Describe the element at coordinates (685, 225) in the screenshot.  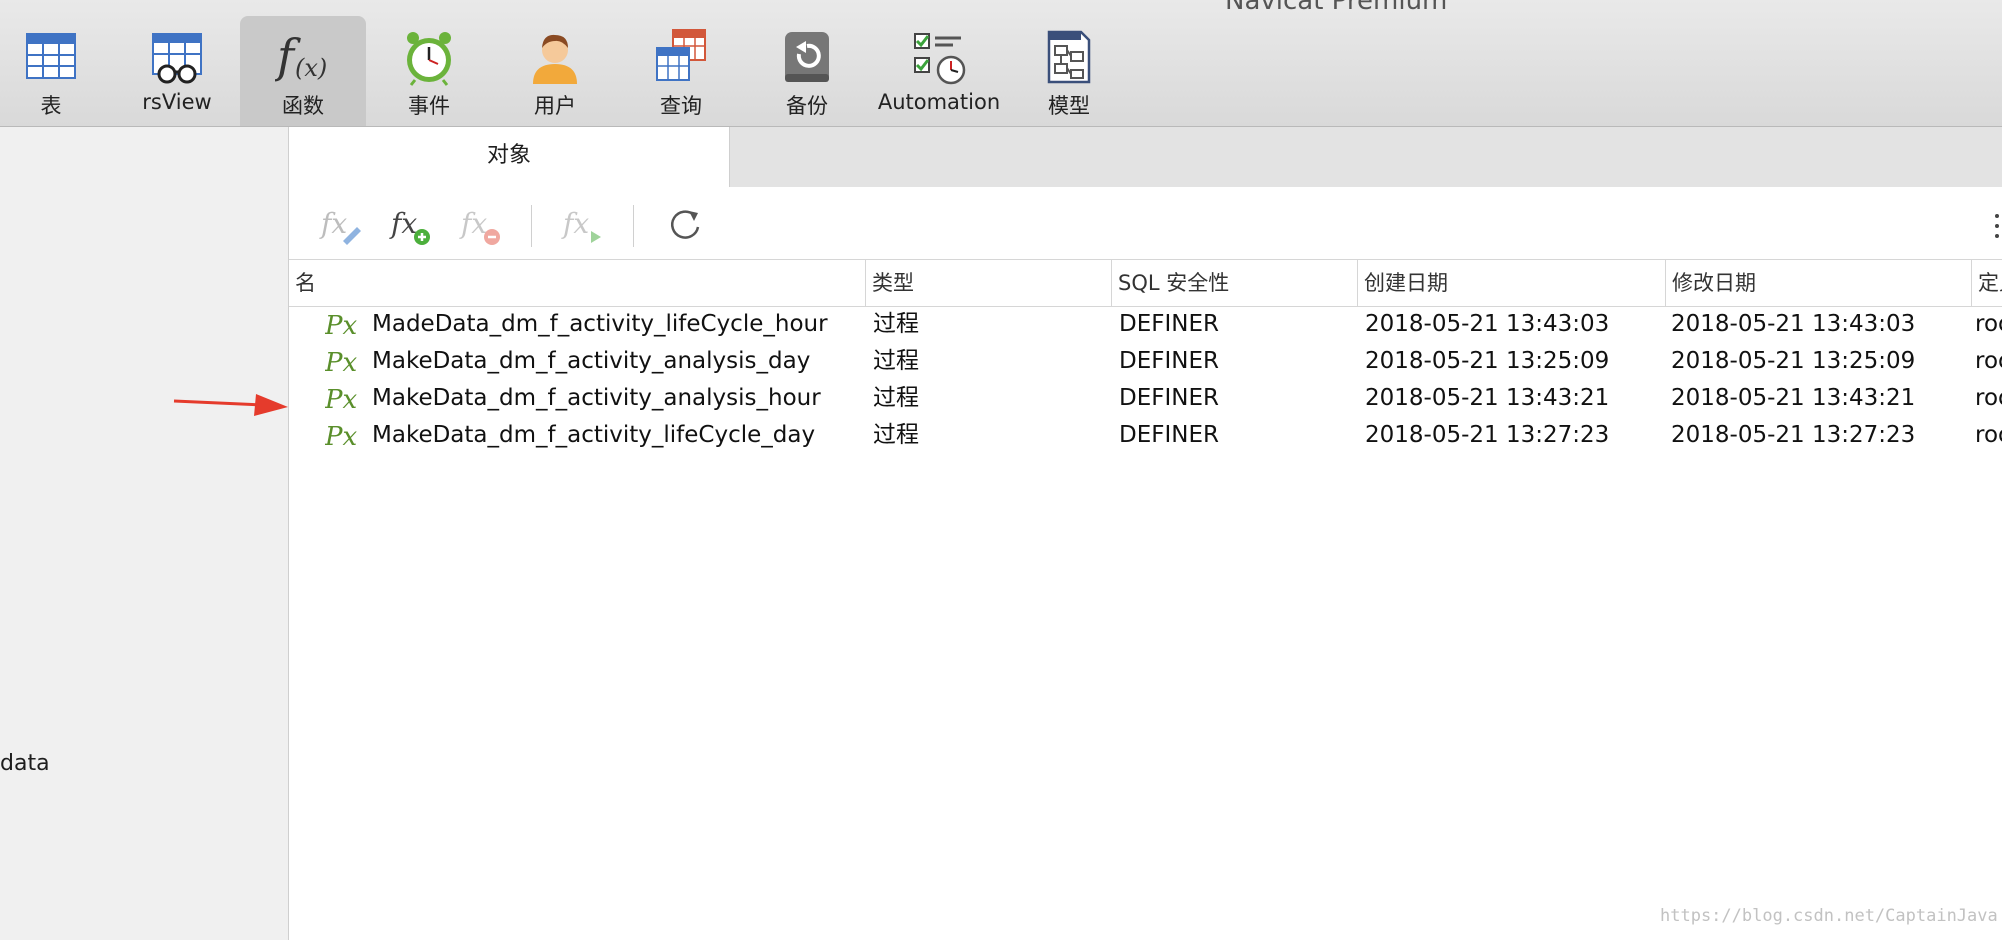
I see `refresh-icon` at that location.